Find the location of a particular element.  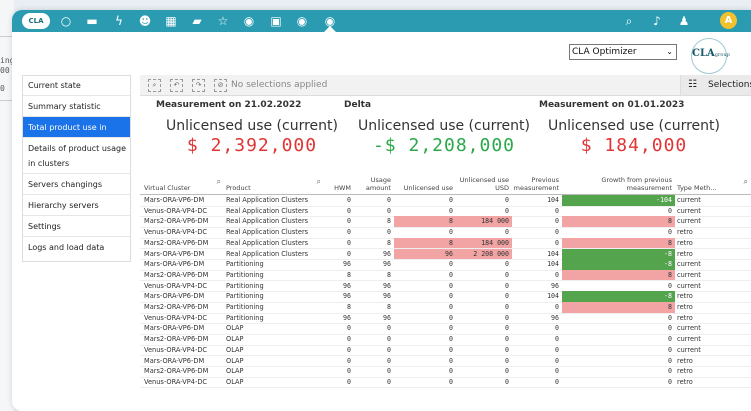

step-back-icon: ↶ is located at coordinates (176, 85).